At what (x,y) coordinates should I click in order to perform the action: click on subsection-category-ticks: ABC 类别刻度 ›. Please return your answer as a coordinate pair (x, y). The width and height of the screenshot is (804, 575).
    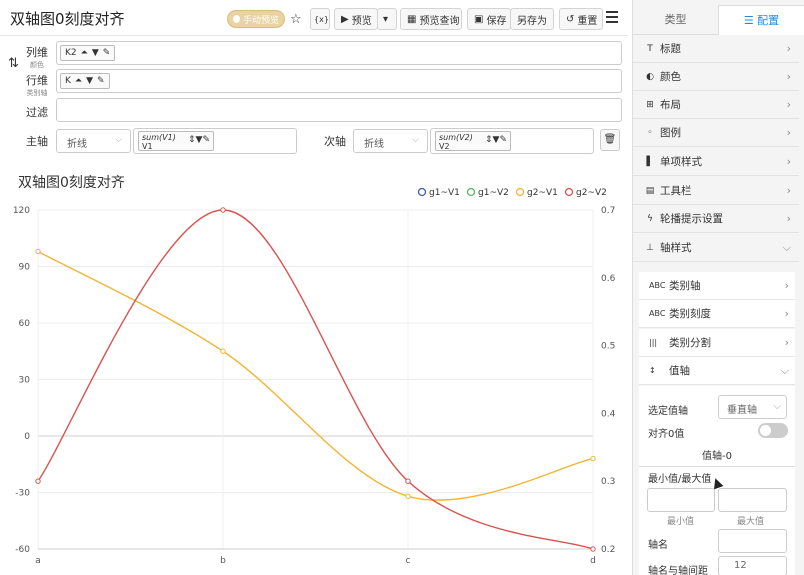
    Looking at the image, I should click on (717, 314).